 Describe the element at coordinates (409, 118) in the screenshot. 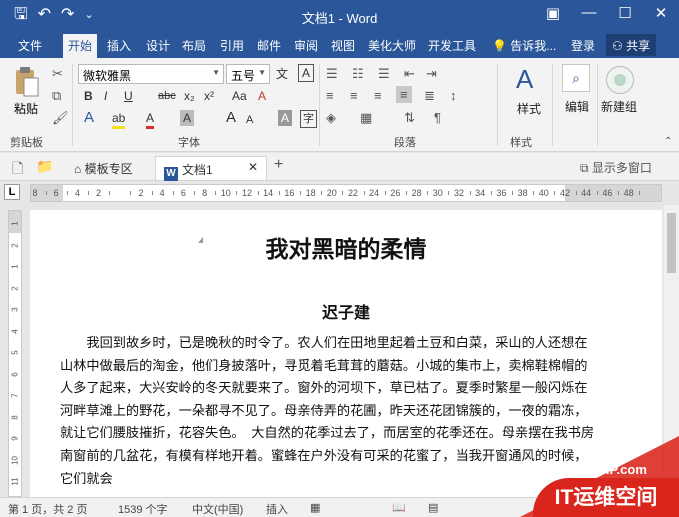

I see `sort-icon: ⇅` at that location.